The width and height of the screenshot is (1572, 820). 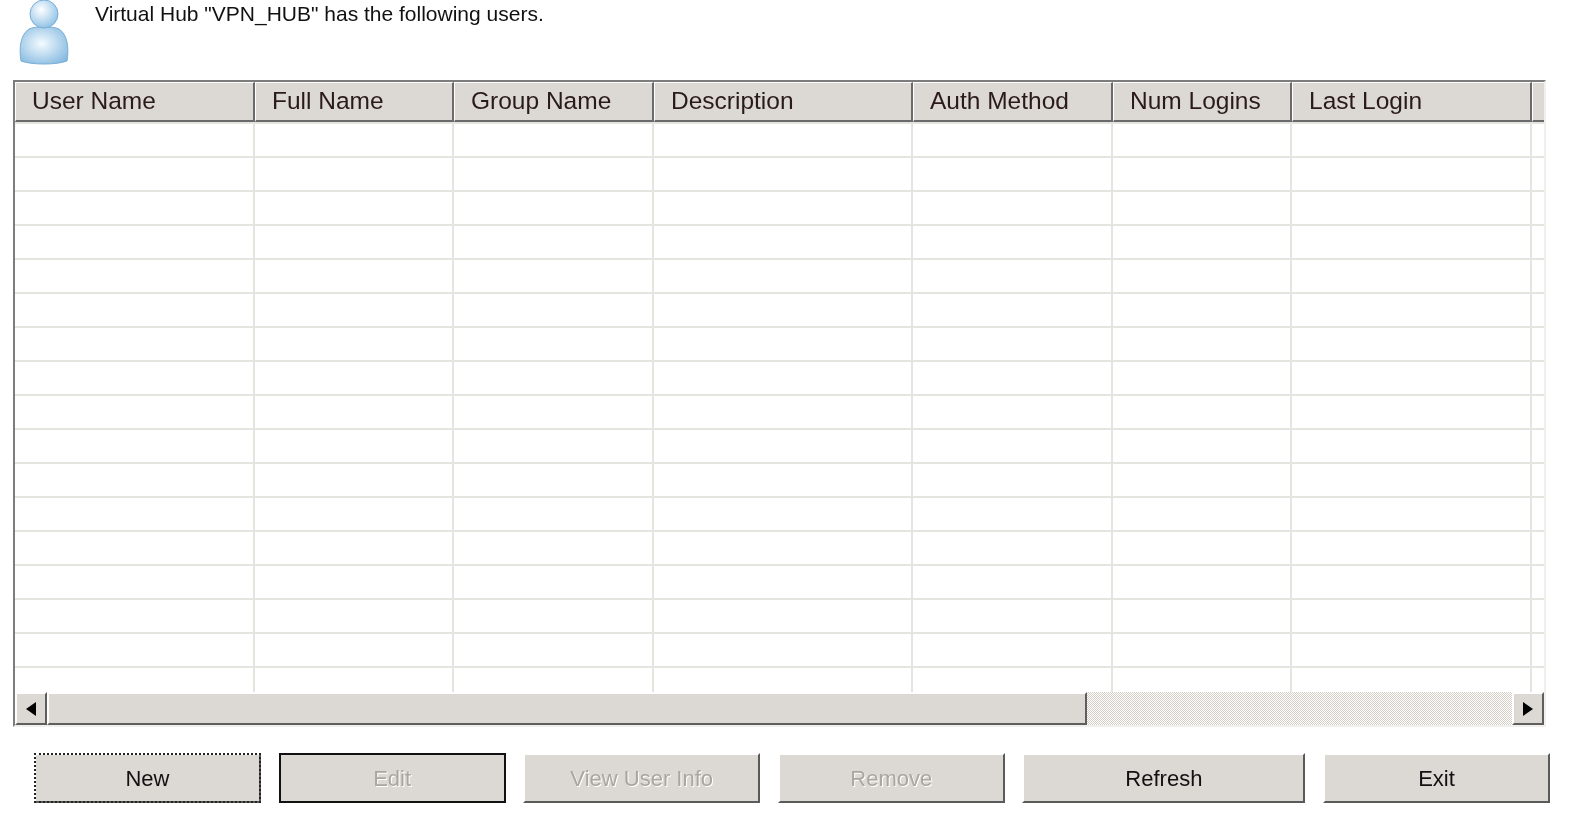 I want to click on column-header, so click(x=1538, y=102).